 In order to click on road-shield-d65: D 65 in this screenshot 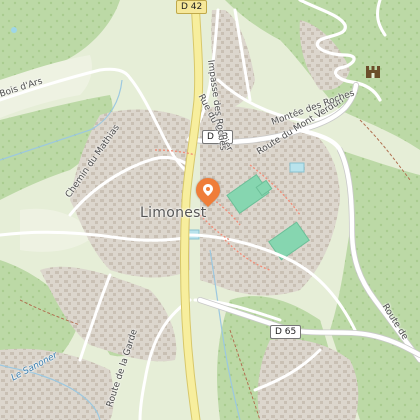, I will do `click(286, 332)`.